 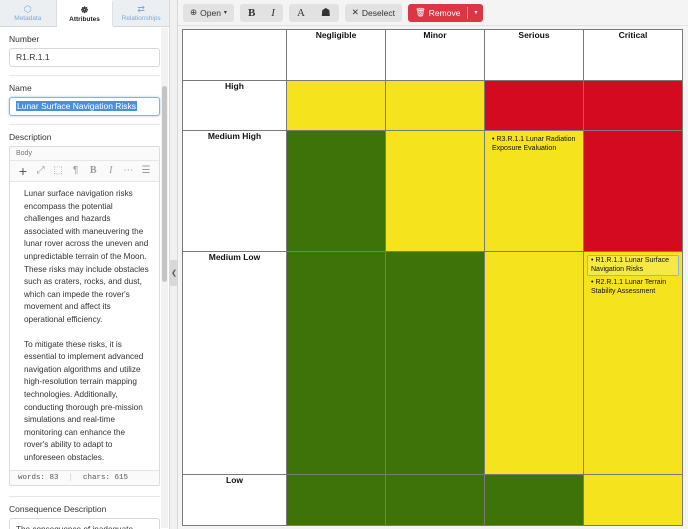 I want to click on name-input: Lunar Surface Navigation Risks, so click(x=84, y=106).